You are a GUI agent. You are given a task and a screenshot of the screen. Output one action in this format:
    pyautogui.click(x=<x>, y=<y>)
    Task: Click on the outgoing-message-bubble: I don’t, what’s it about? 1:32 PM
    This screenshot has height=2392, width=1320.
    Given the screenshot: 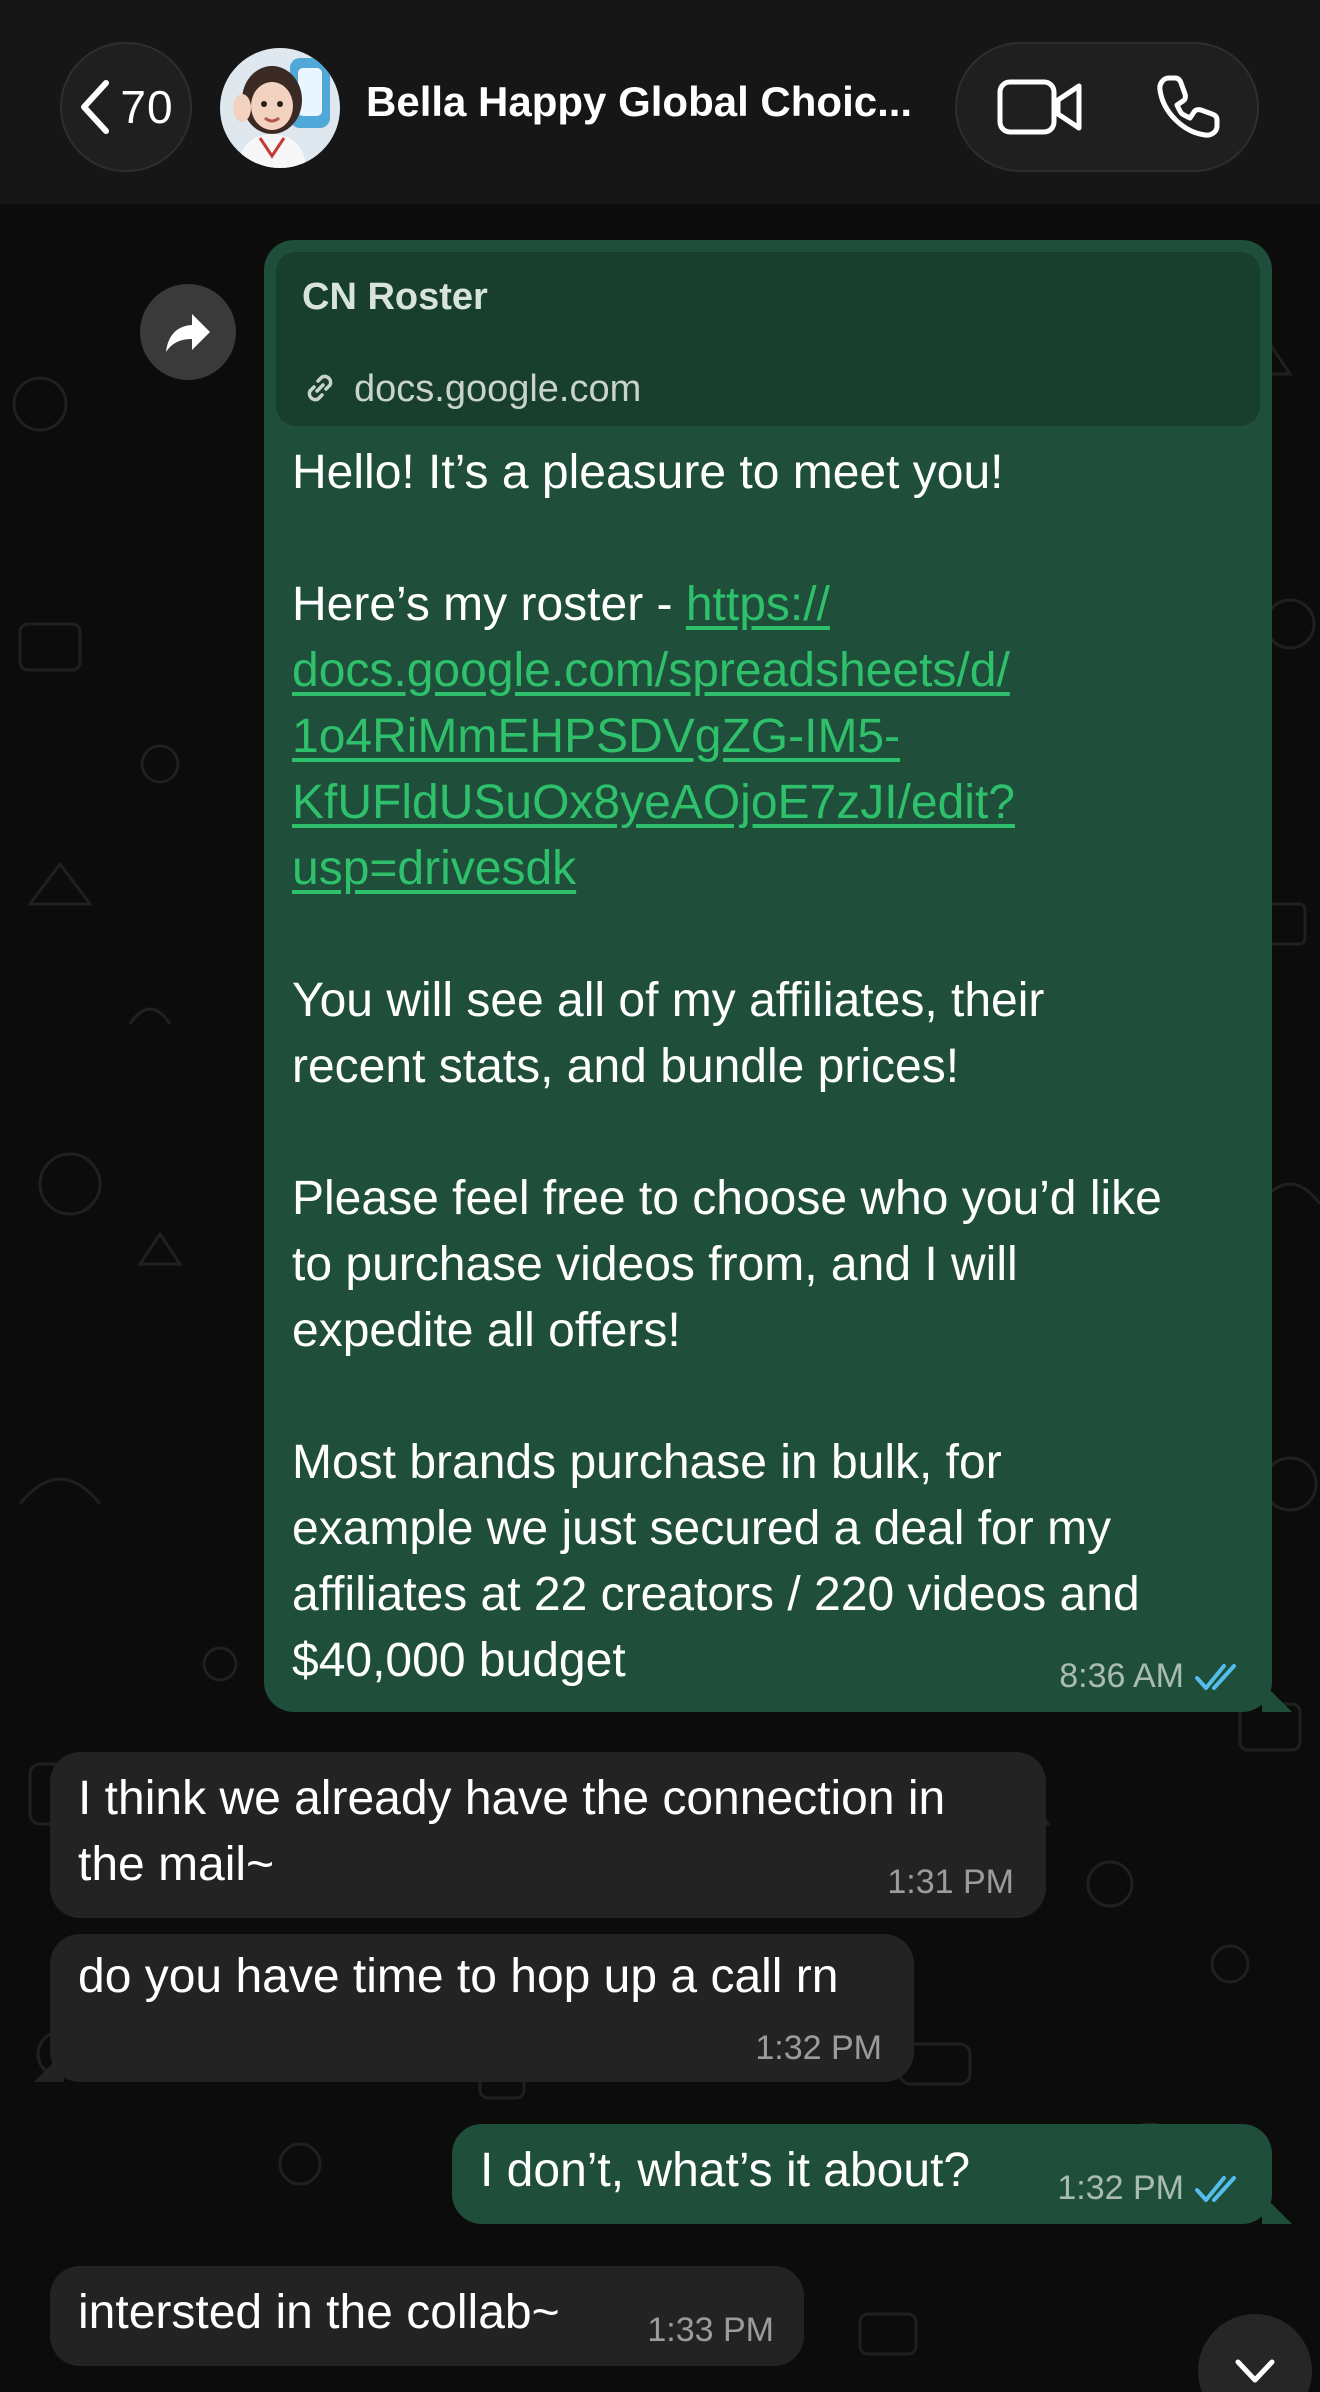 What is the action you would take?
    pyautogui.click(x=862, y=2174)
    